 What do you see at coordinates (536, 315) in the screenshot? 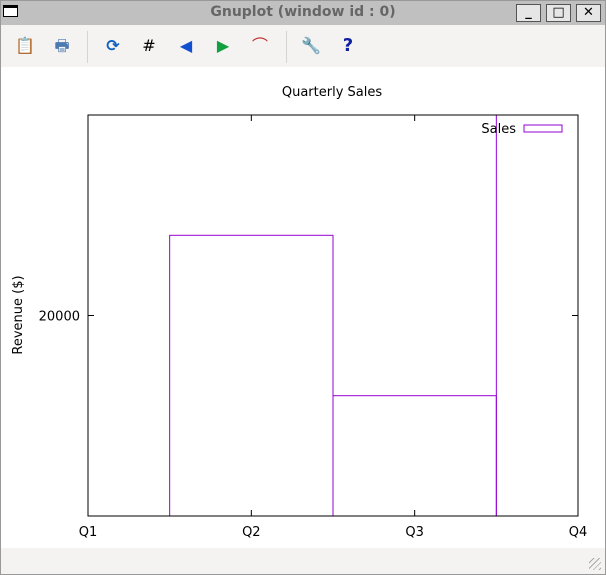
I see `bar-Q4` at bounding box center [536, 315].